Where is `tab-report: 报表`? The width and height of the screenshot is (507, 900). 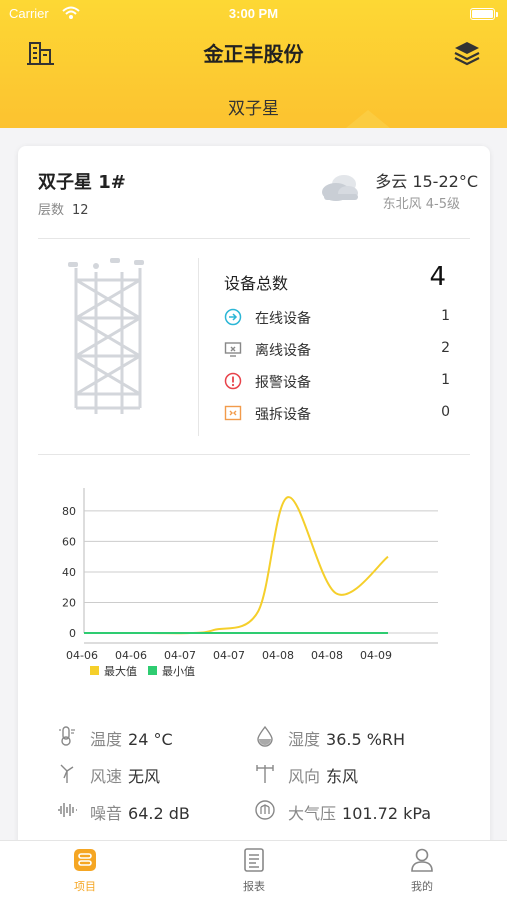 tab-report: 报表 is located at coordinates (254, 872).